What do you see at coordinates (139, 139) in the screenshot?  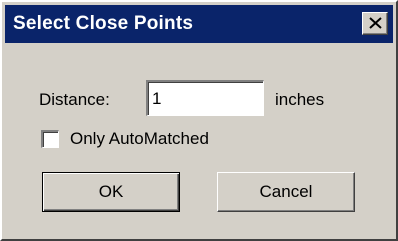 I see `only-automatched-label: Only AutoMatched` at bounding box center [139, 139].